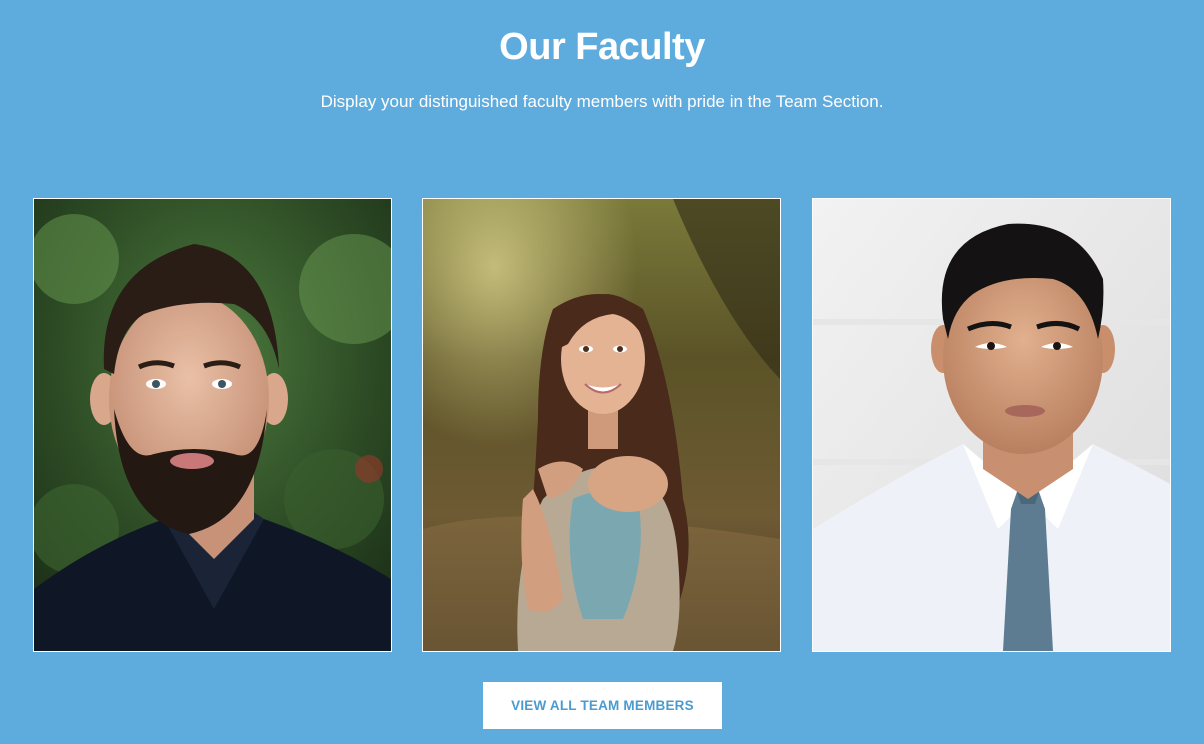  Describe the element at coordinates (602, 47) in the screenshot. I see `section-title: Our Faculty` at that location.